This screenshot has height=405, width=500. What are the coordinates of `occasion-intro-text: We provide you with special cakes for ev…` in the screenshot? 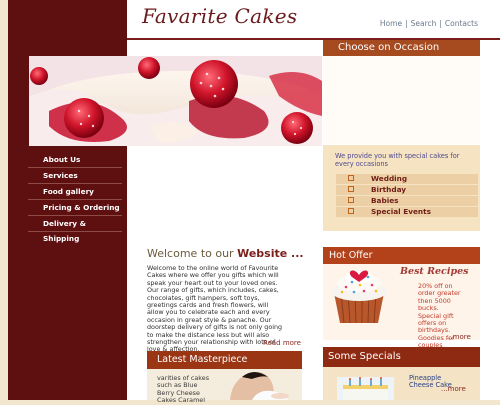 It's located at (397, 160).